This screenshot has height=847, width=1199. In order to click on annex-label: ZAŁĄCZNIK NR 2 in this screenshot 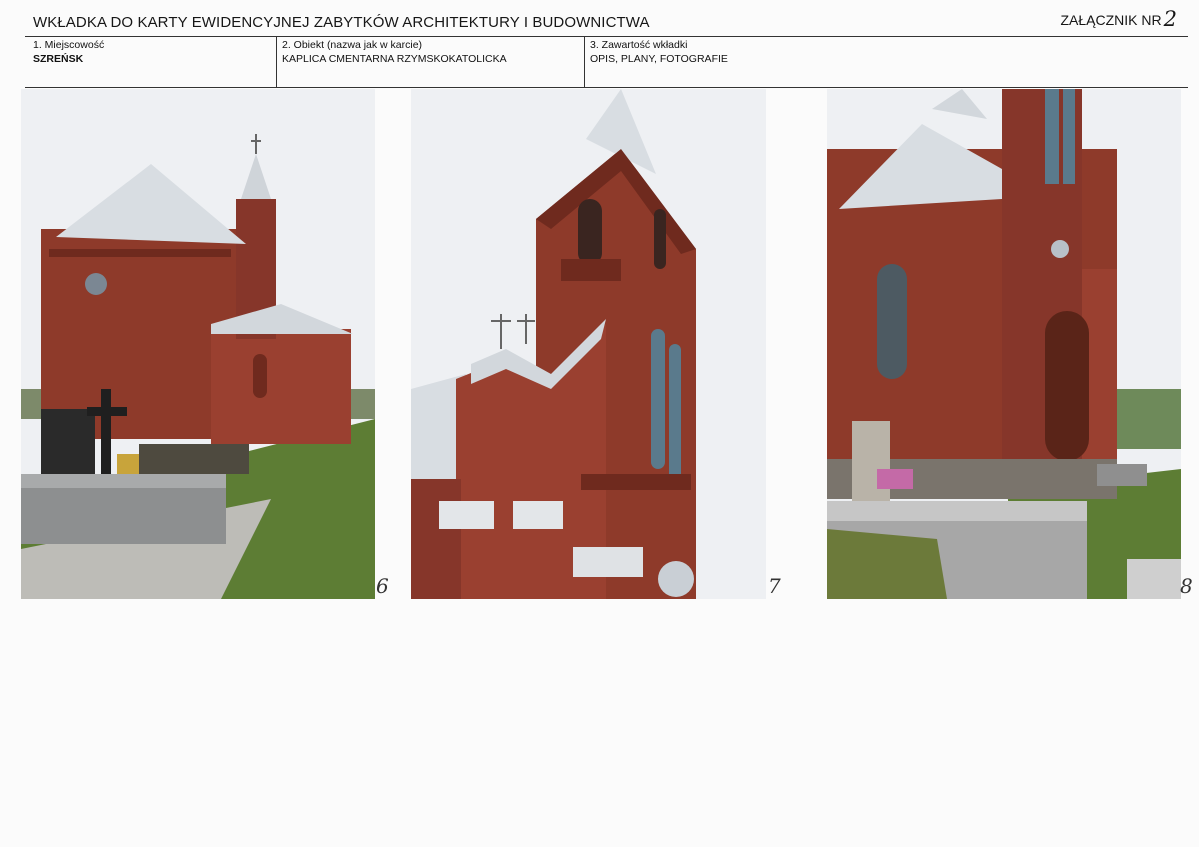, I will do `click(1119, 19)`.